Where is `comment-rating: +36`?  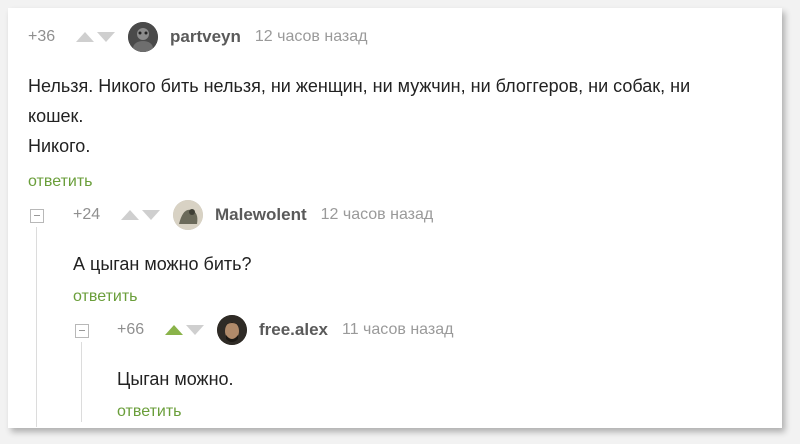 comment-rating: +36 is located at coordinates (42, 36).